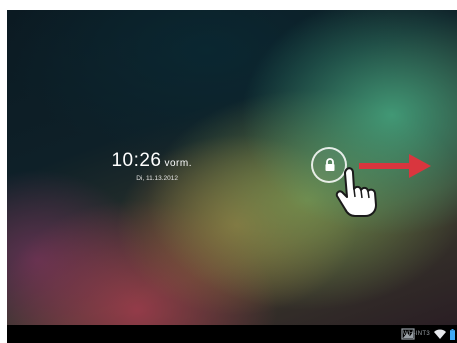  I want to click on clock-ampm: vorm., so click(178, 163).